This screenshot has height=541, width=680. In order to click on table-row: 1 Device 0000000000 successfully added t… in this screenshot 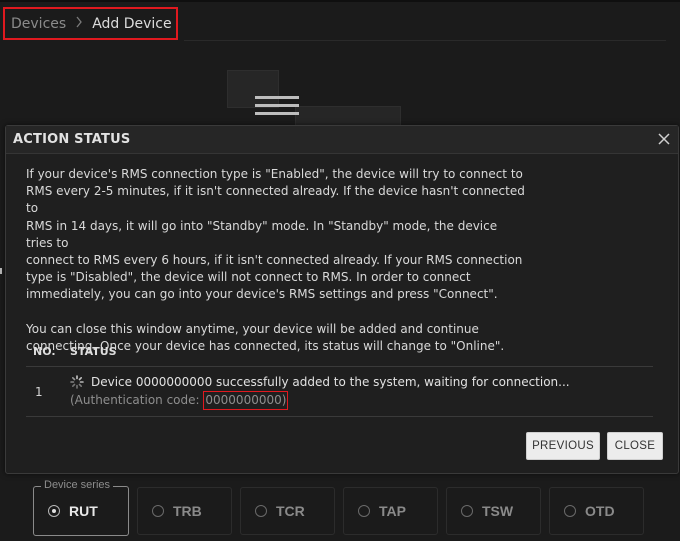, I will do `click(339, 392)`.